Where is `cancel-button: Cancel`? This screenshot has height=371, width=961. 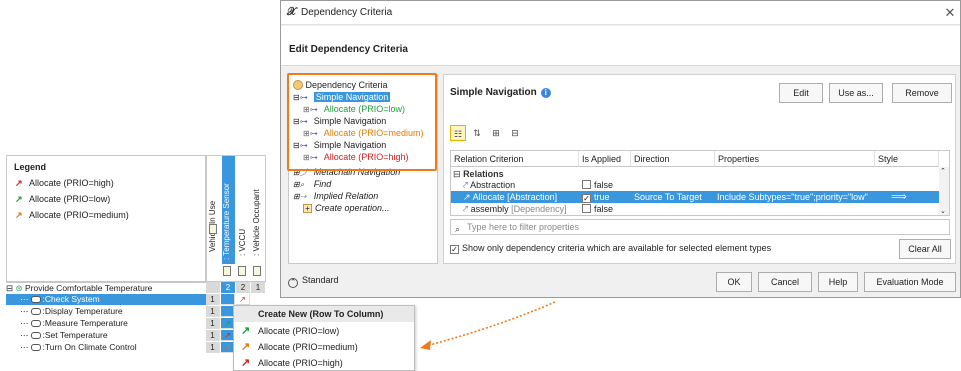 cancel-button: Cancel is located at coordinates (785, 282).